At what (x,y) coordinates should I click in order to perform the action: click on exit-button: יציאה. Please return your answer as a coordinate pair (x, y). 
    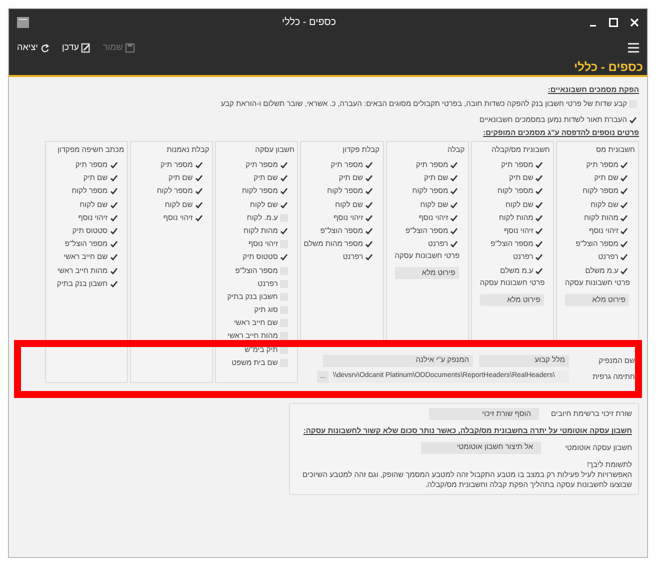
    Looking at the image, I should click on (33, 47).